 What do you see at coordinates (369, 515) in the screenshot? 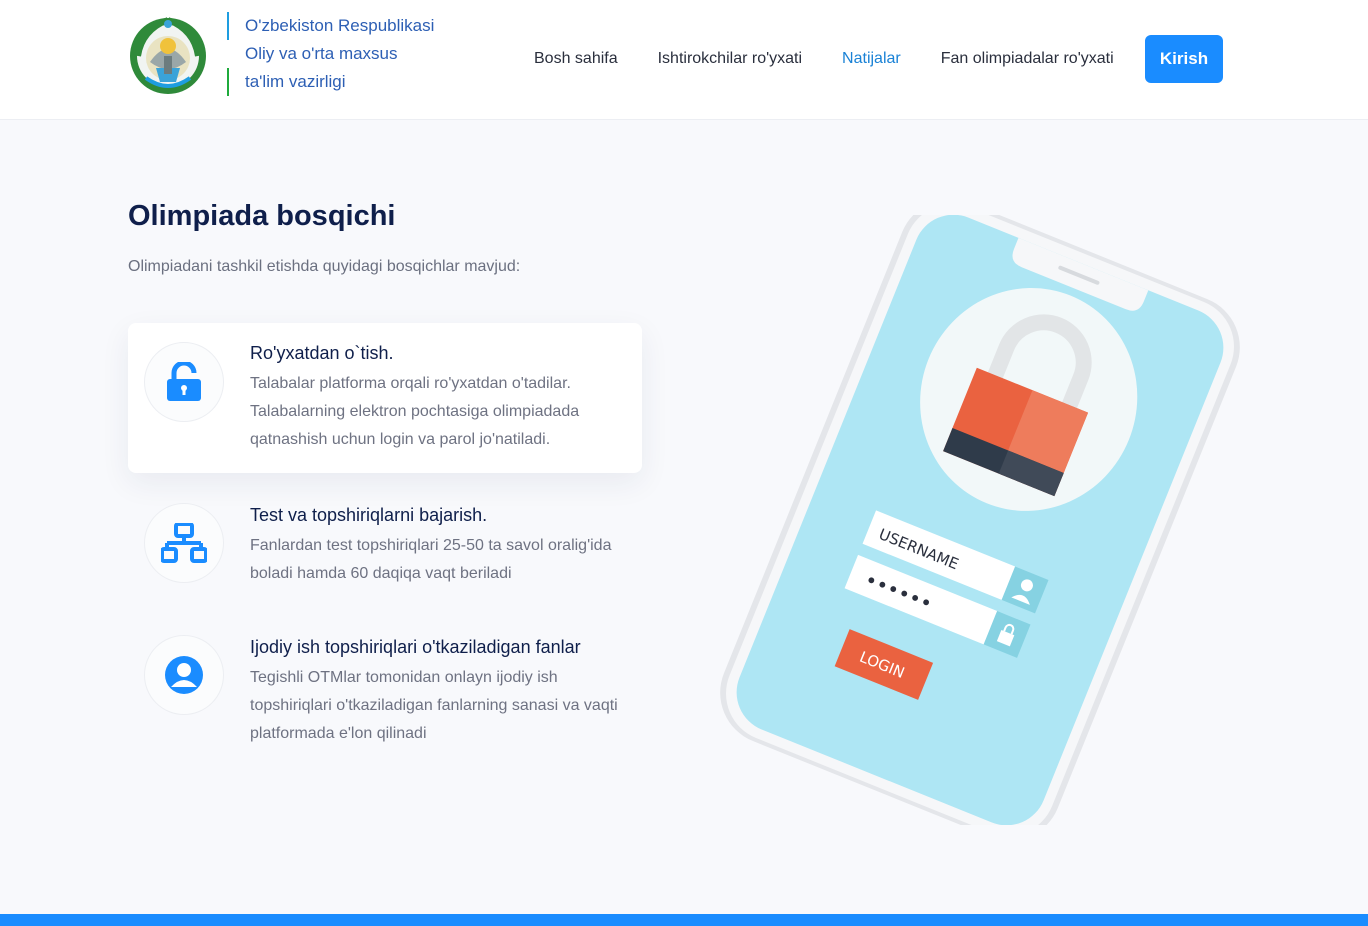
I see `step-title: Test va topshiriqlarni bajarish.` at bounding box center [369, 515].